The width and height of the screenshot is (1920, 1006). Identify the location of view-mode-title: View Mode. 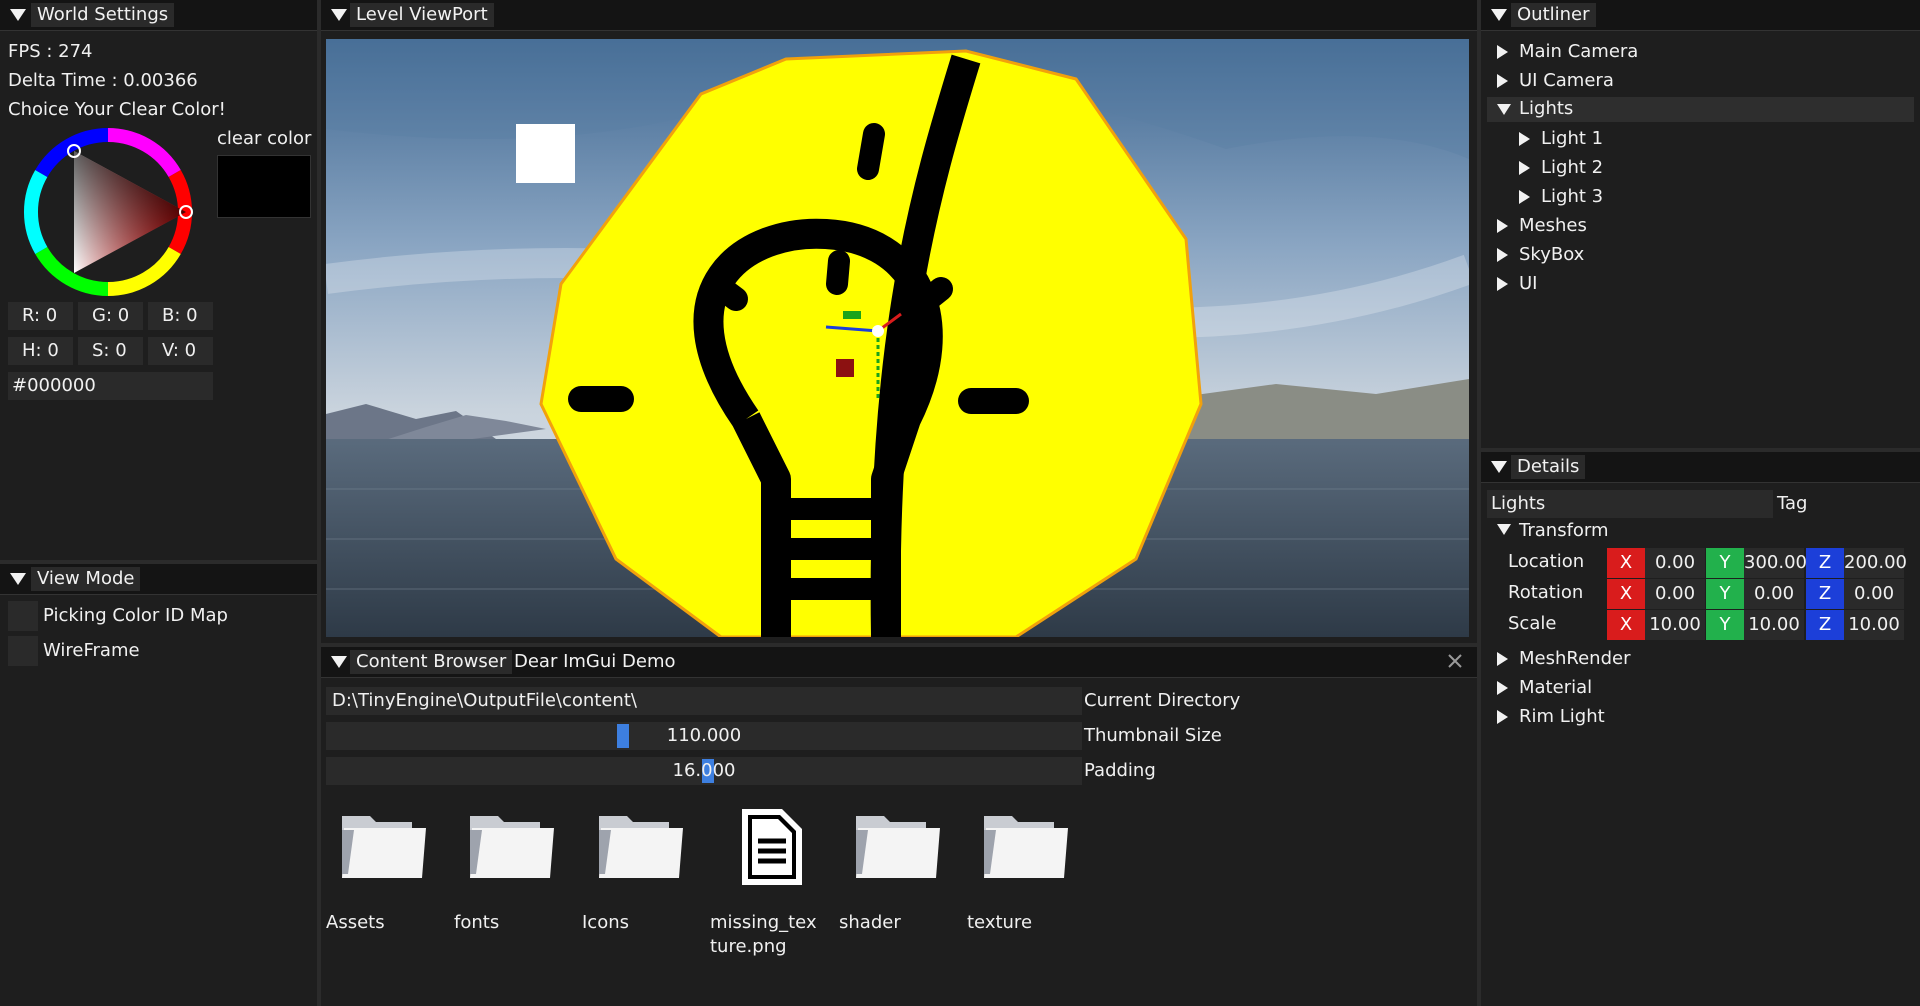
(86, 579).